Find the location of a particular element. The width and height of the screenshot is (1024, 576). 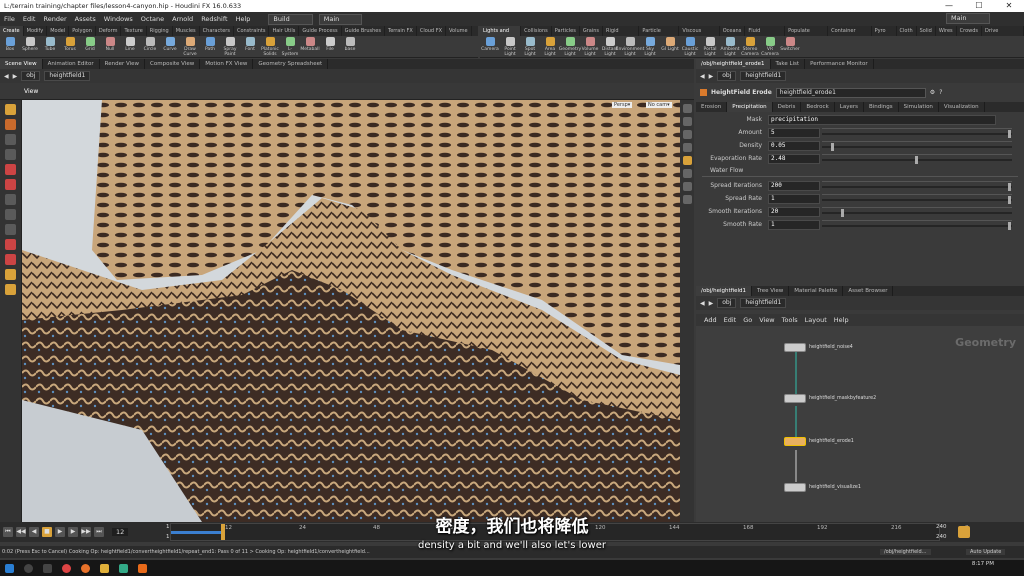

view-icon is located at coordinates (10, 214).